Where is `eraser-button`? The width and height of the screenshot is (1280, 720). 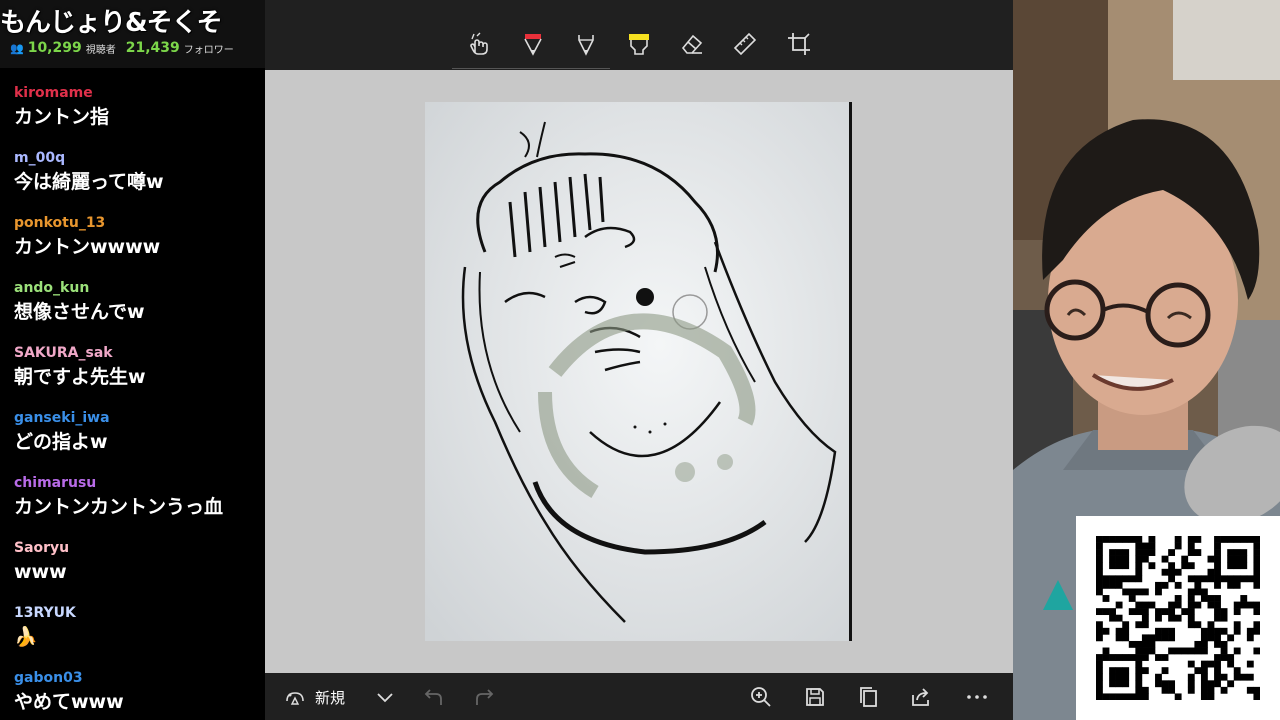 eraser-button is located at coordinates (692, 44).